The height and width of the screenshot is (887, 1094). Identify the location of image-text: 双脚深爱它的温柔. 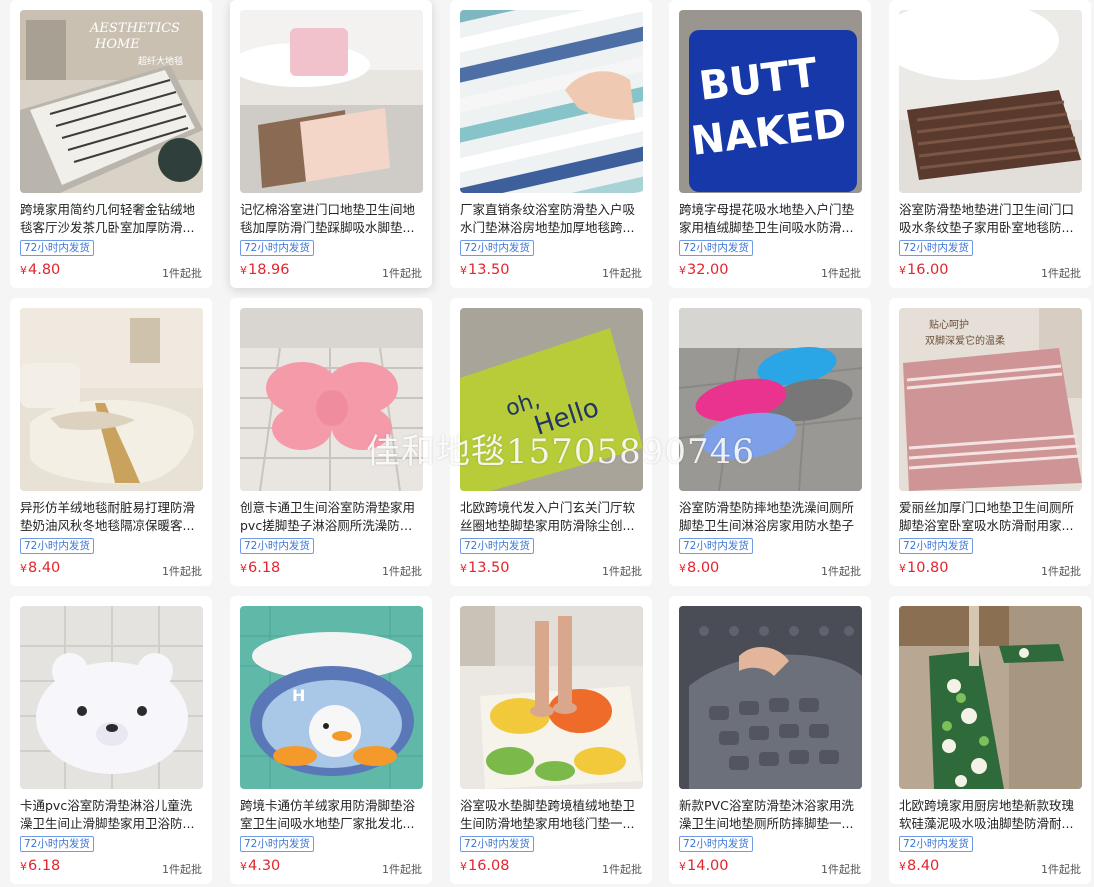
(965, 340).